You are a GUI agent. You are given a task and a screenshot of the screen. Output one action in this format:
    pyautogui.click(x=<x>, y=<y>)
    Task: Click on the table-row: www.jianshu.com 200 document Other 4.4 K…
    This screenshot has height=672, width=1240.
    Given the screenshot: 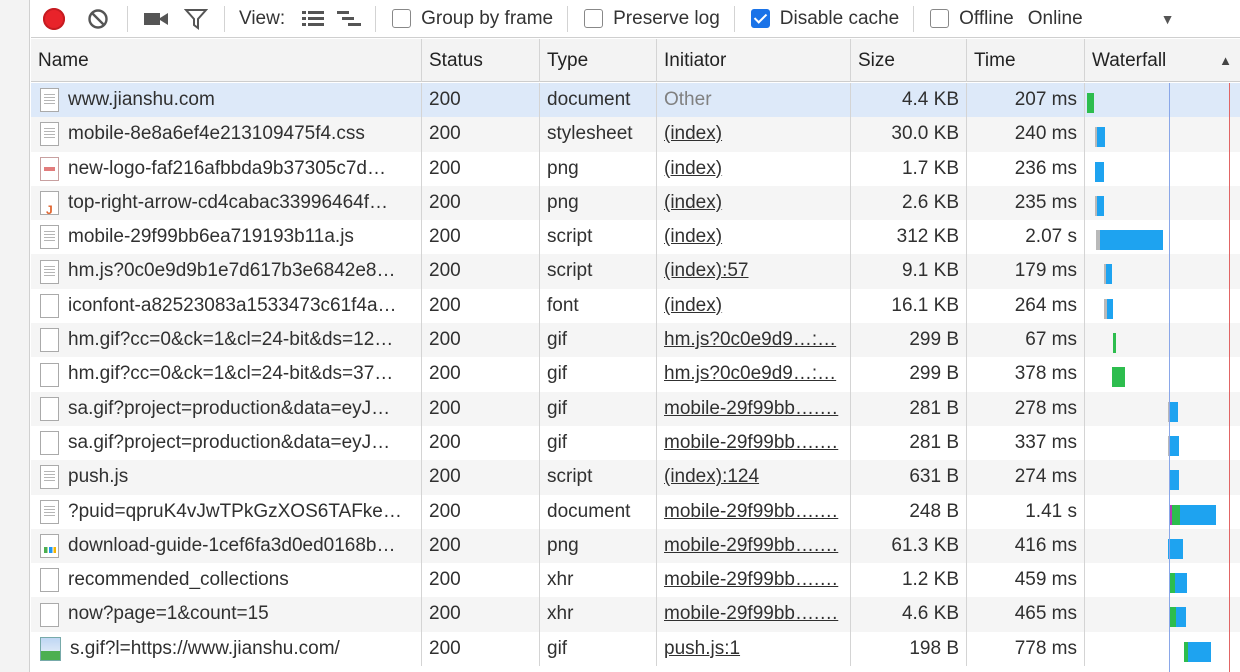 What is the action you would take?
    pyautogui.click(x=635, y=100)
    